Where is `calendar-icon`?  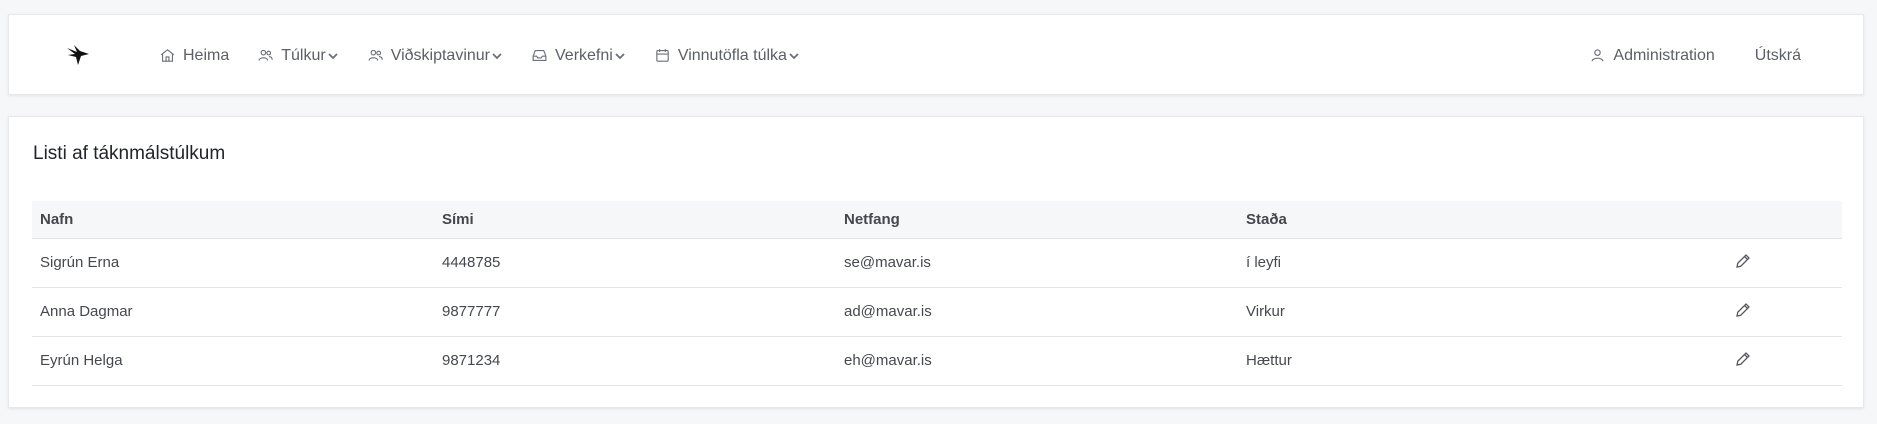
calendar-icon is located at coordinates (662, 55).